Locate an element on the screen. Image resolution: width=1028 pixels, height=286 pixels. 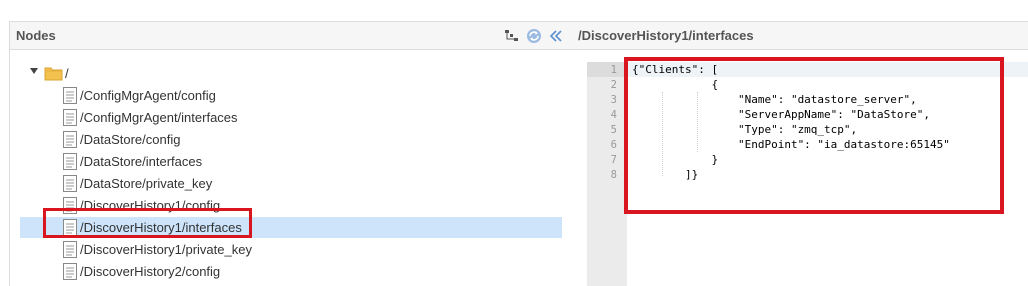
tree-expand-icon is located at coordinates (512, 36).